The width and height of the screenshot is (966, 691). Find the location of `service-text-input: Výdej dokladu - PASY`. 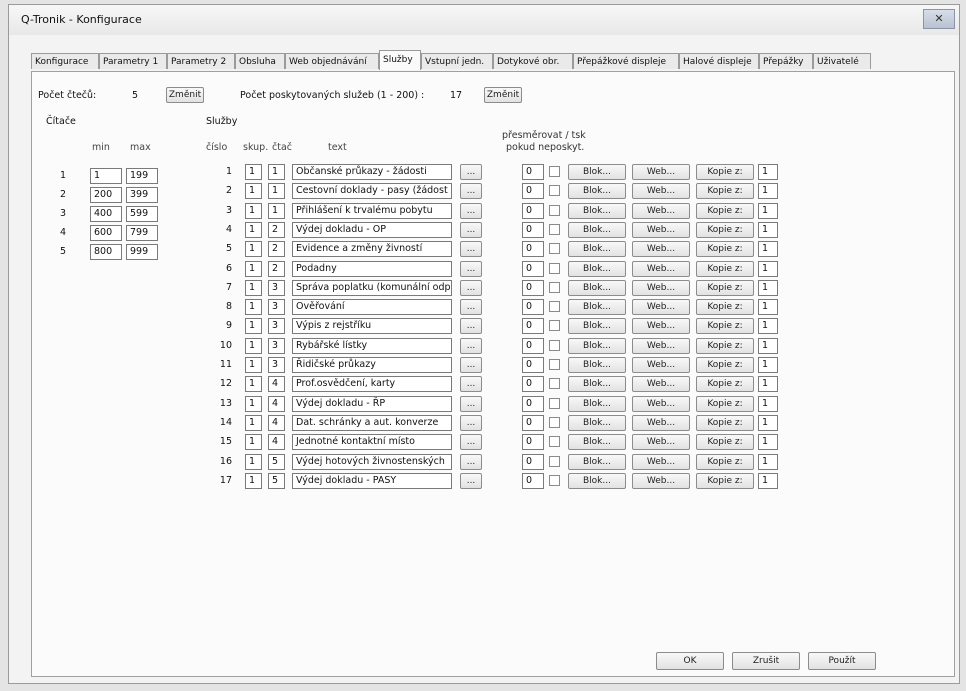

service-text-input: Výdej dokladu - PASY is located at coordinates (372, 480).